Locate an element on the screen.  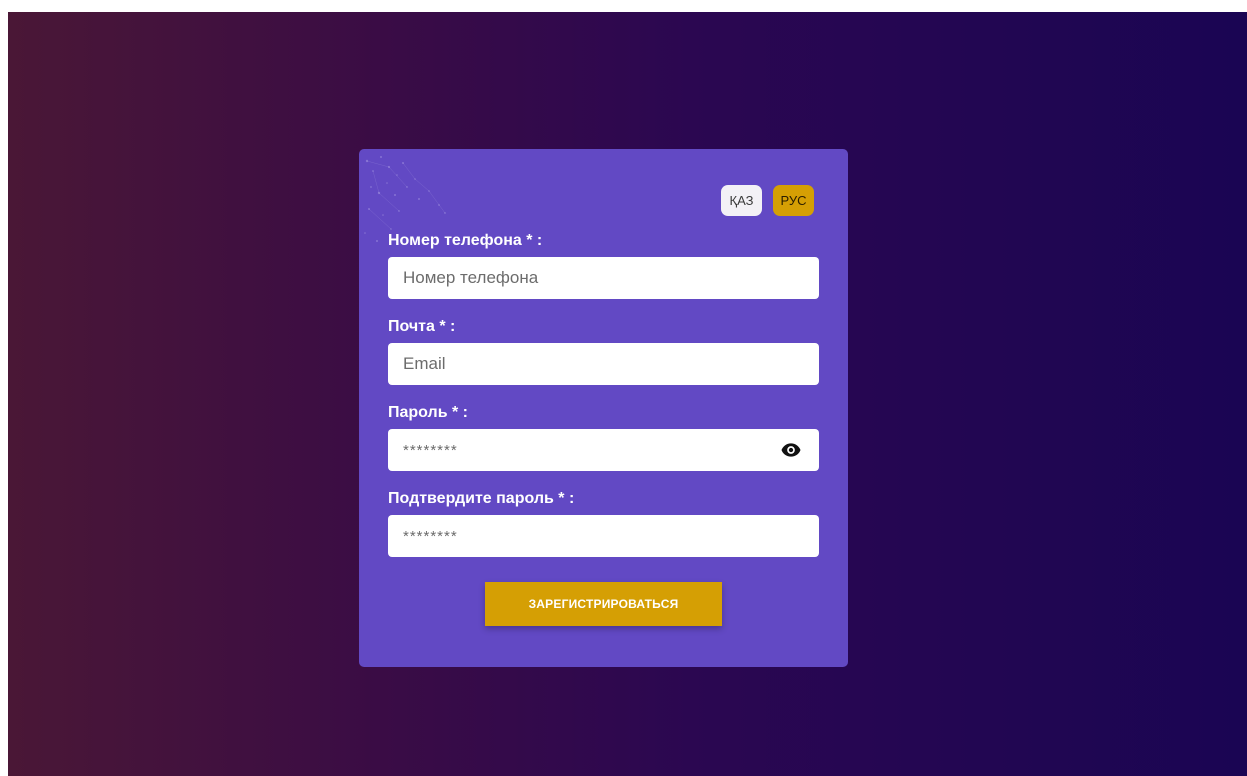
email-label: Почта * : is located at coordinates (422, 326).